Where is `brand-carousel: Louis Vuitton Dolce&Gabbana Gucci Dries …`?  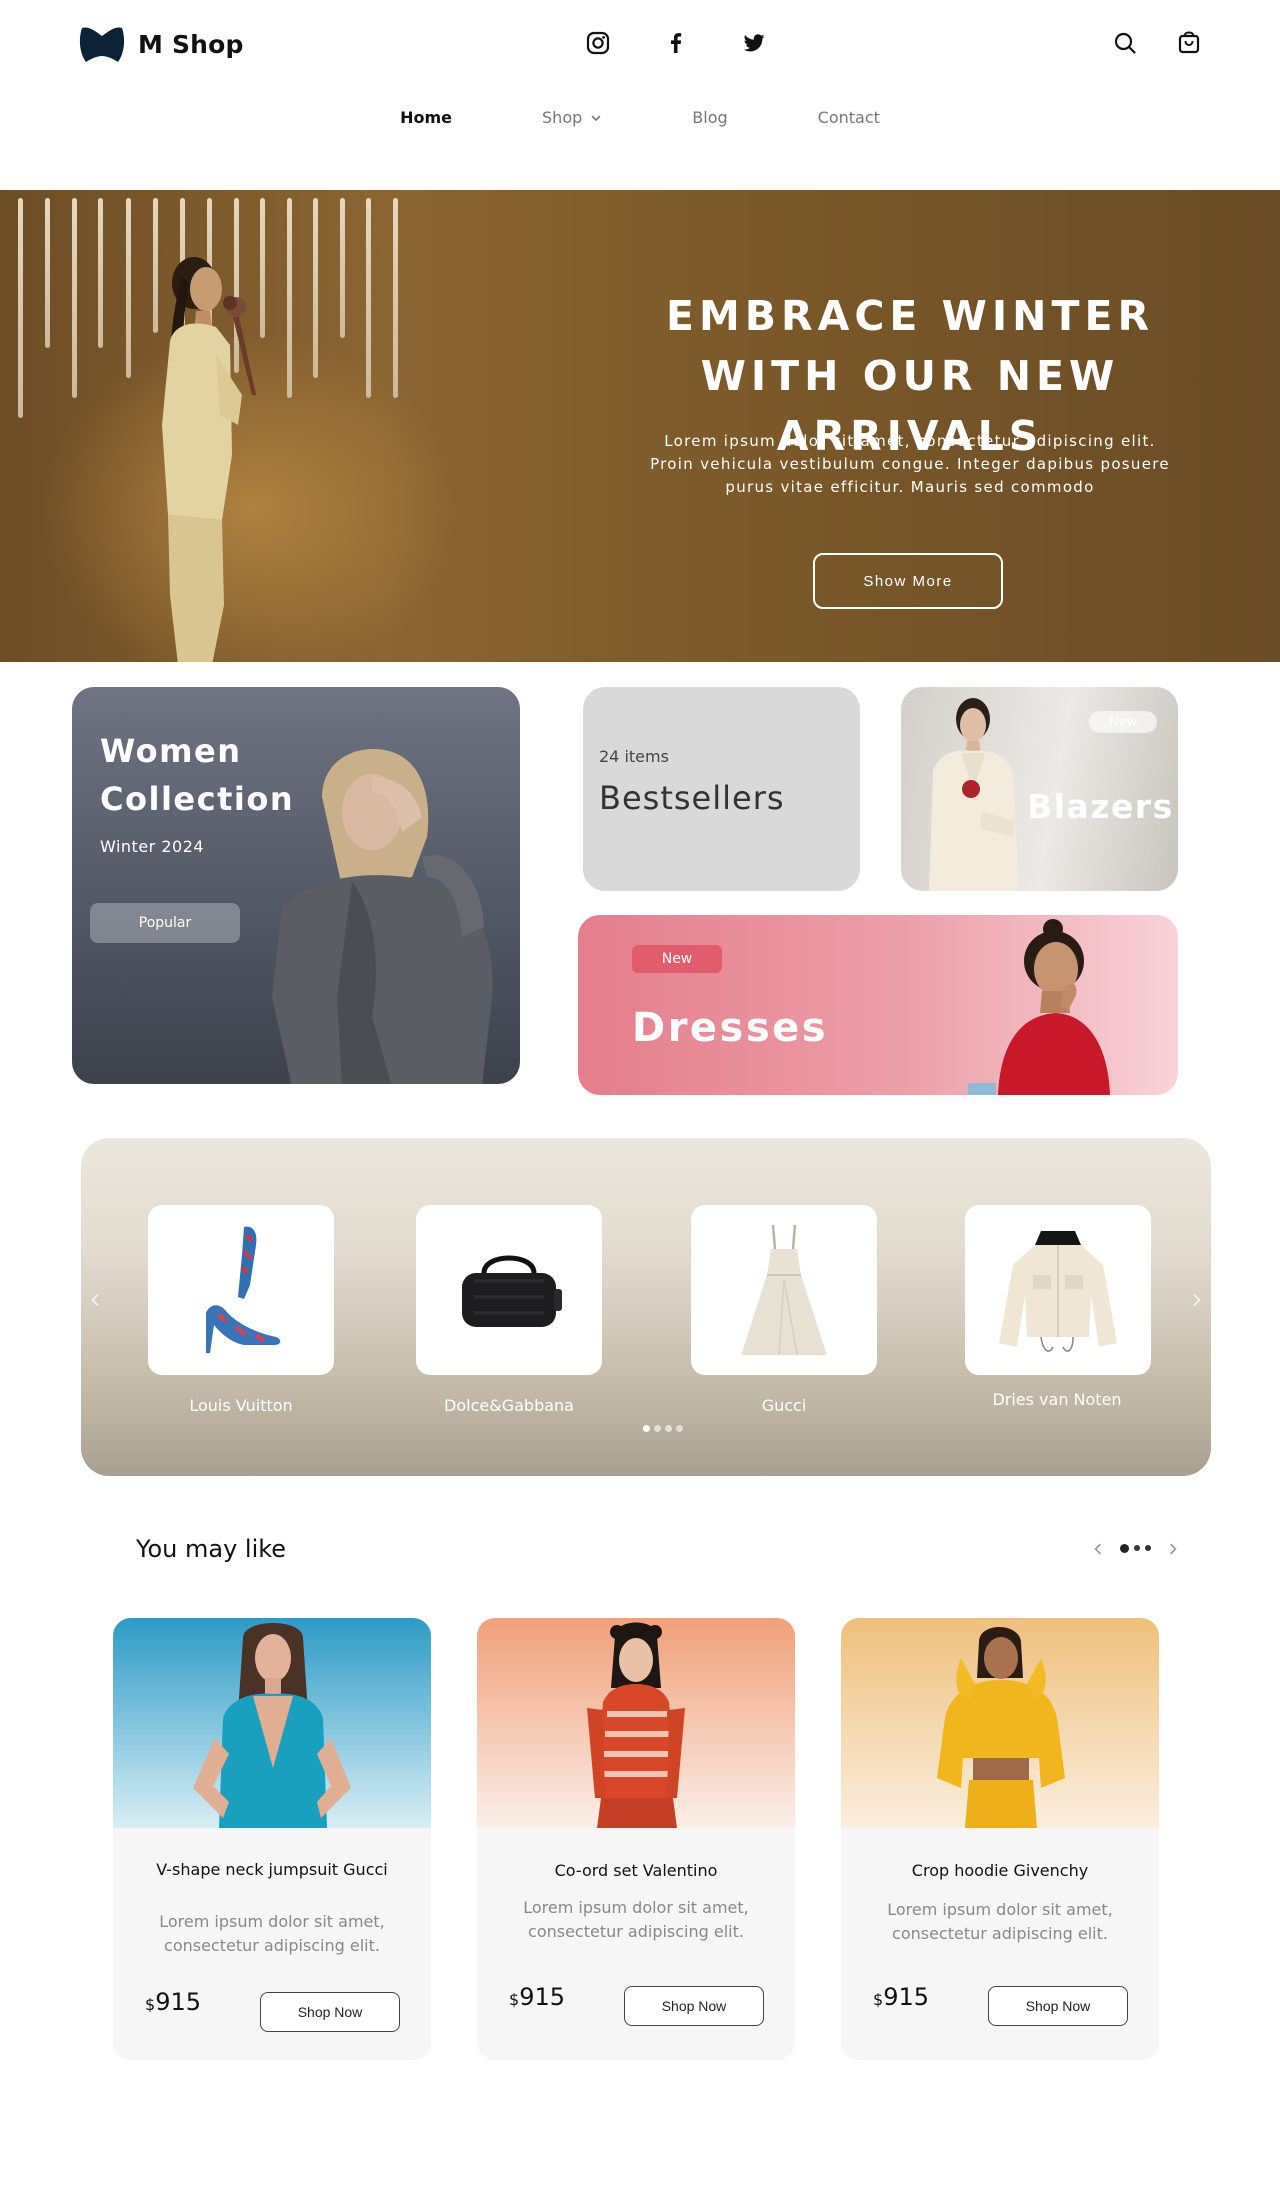
brand-carousel: Louis Vuitton Dolce&Gabbana Gucci Dries … is located at coordinates (646, 1307).